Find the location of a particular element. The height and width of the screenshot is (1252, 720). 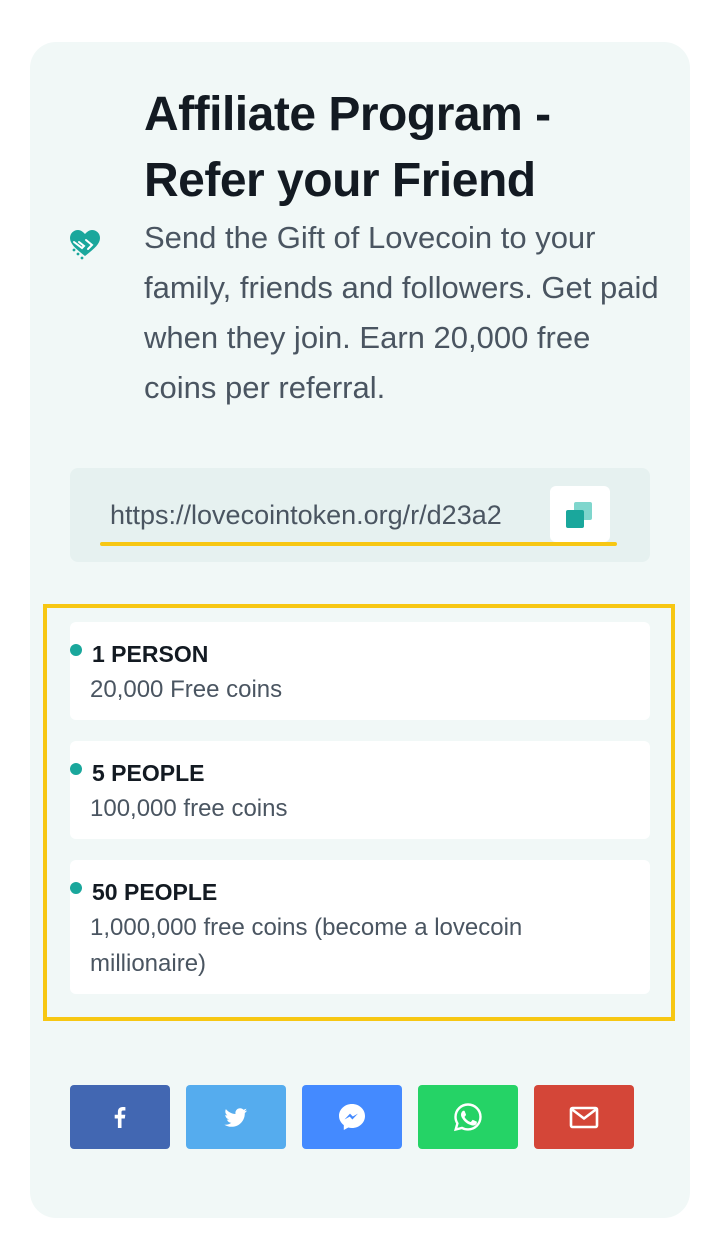

facebook-icon is located at coordinates (120, 1117).